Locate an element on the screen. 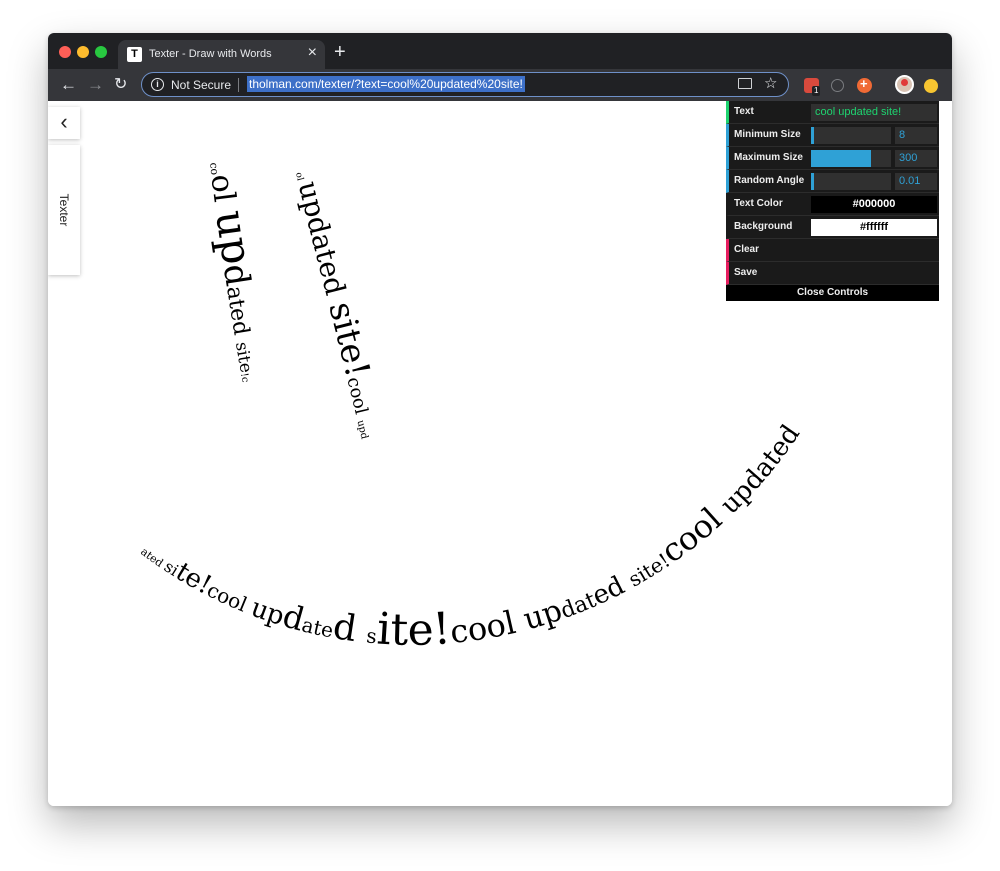 The height and width of the screenshot is (871, 1000). info-icon: i is located at coordinates (157, 84).